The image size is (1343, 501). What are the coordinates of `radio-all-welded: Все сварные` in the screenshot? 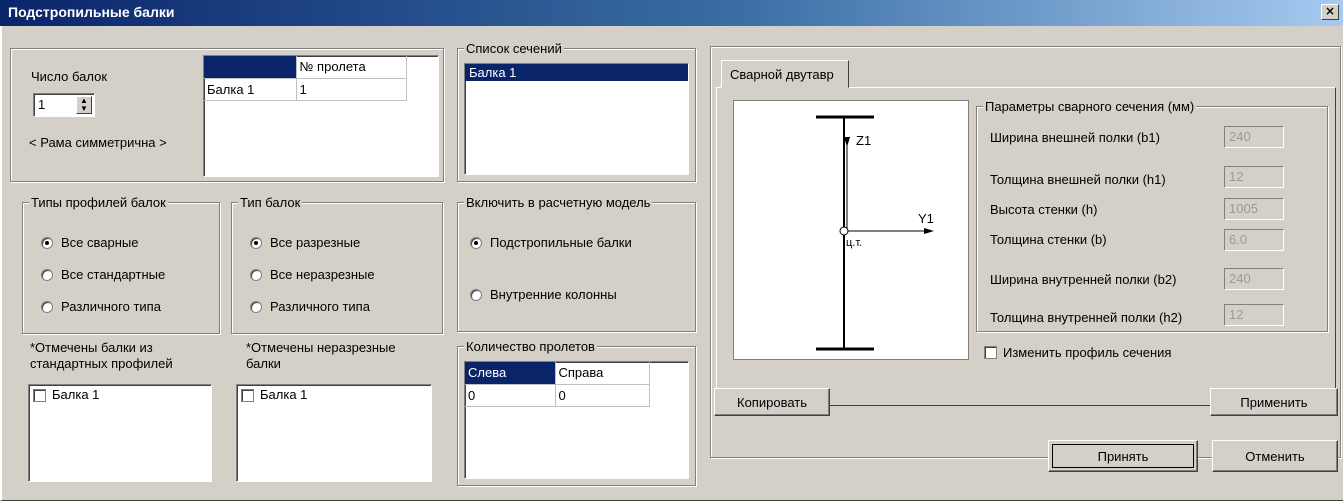 It's located at (90, 242).